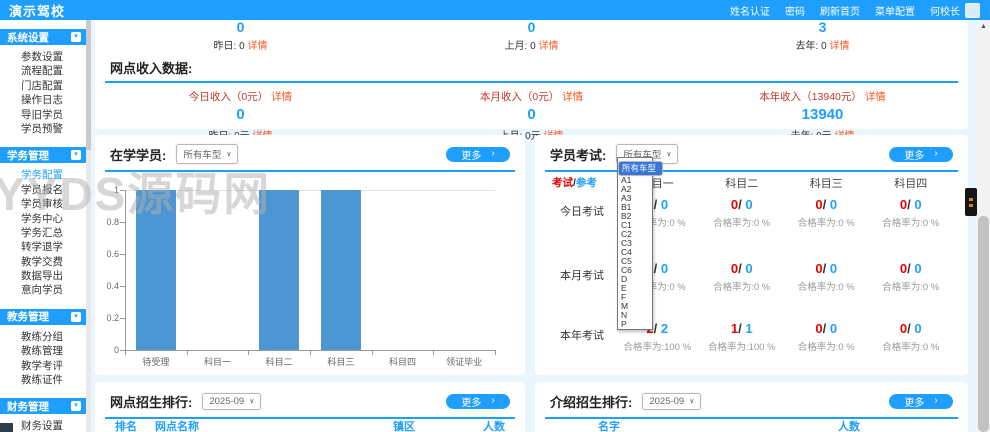  I want to click on referral-ranking-more-button: 更多 ›, so click(921, 401).